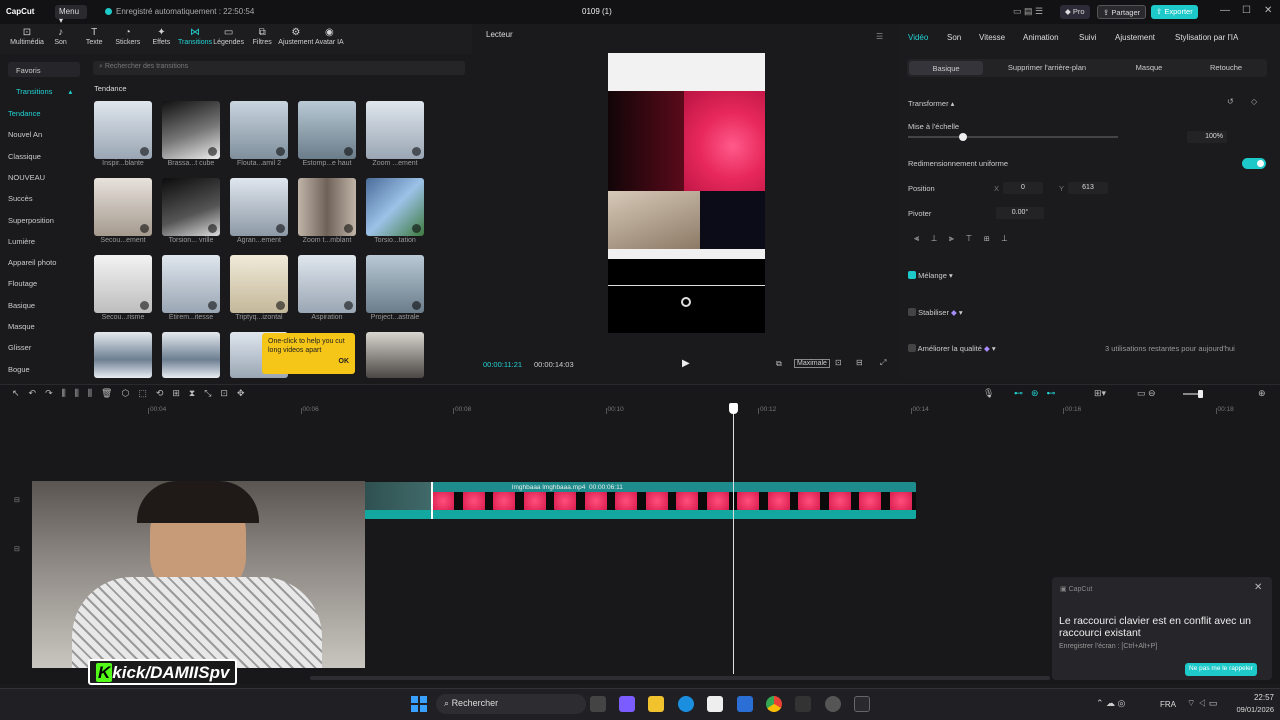 The height and width of the screenshot is (720, 1280). Describe the element at coordinates (17, 500) in the screenshot. I see `track-lock-icon: ⊟` at that location.